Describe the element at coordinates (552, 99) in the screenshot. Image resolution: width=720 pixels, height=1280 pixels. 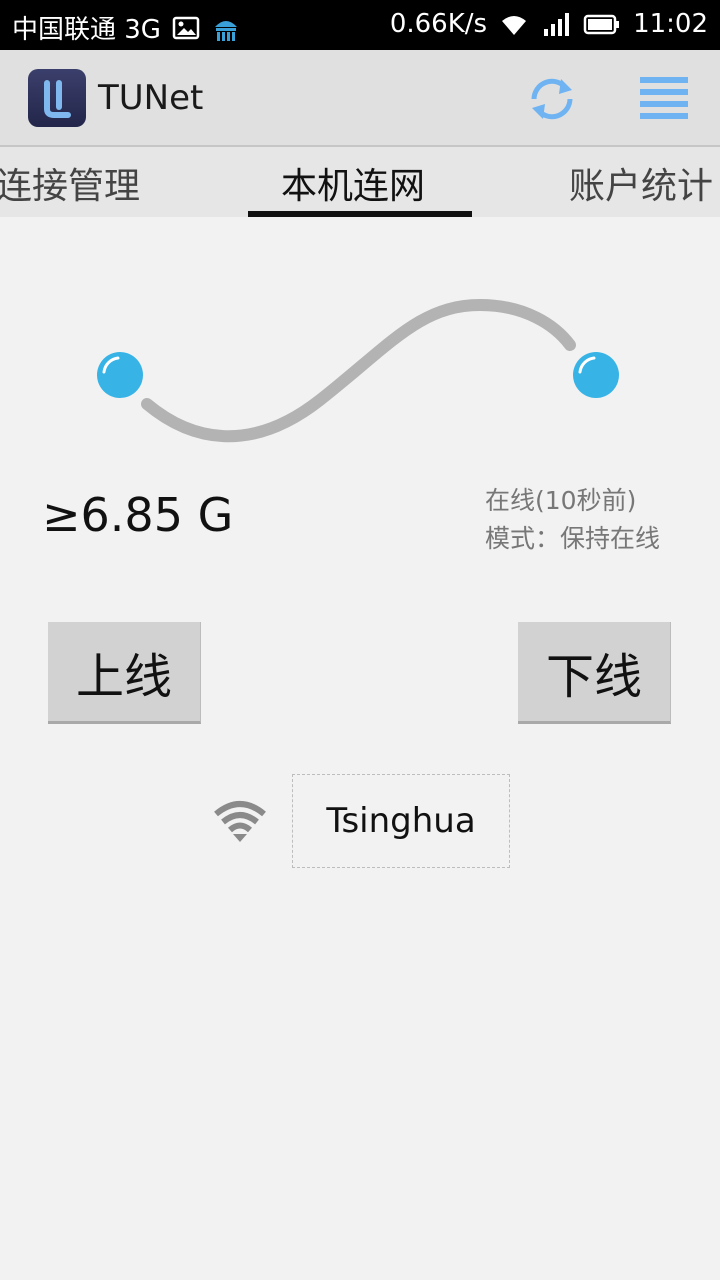
I see `refresh-icon` at that location.